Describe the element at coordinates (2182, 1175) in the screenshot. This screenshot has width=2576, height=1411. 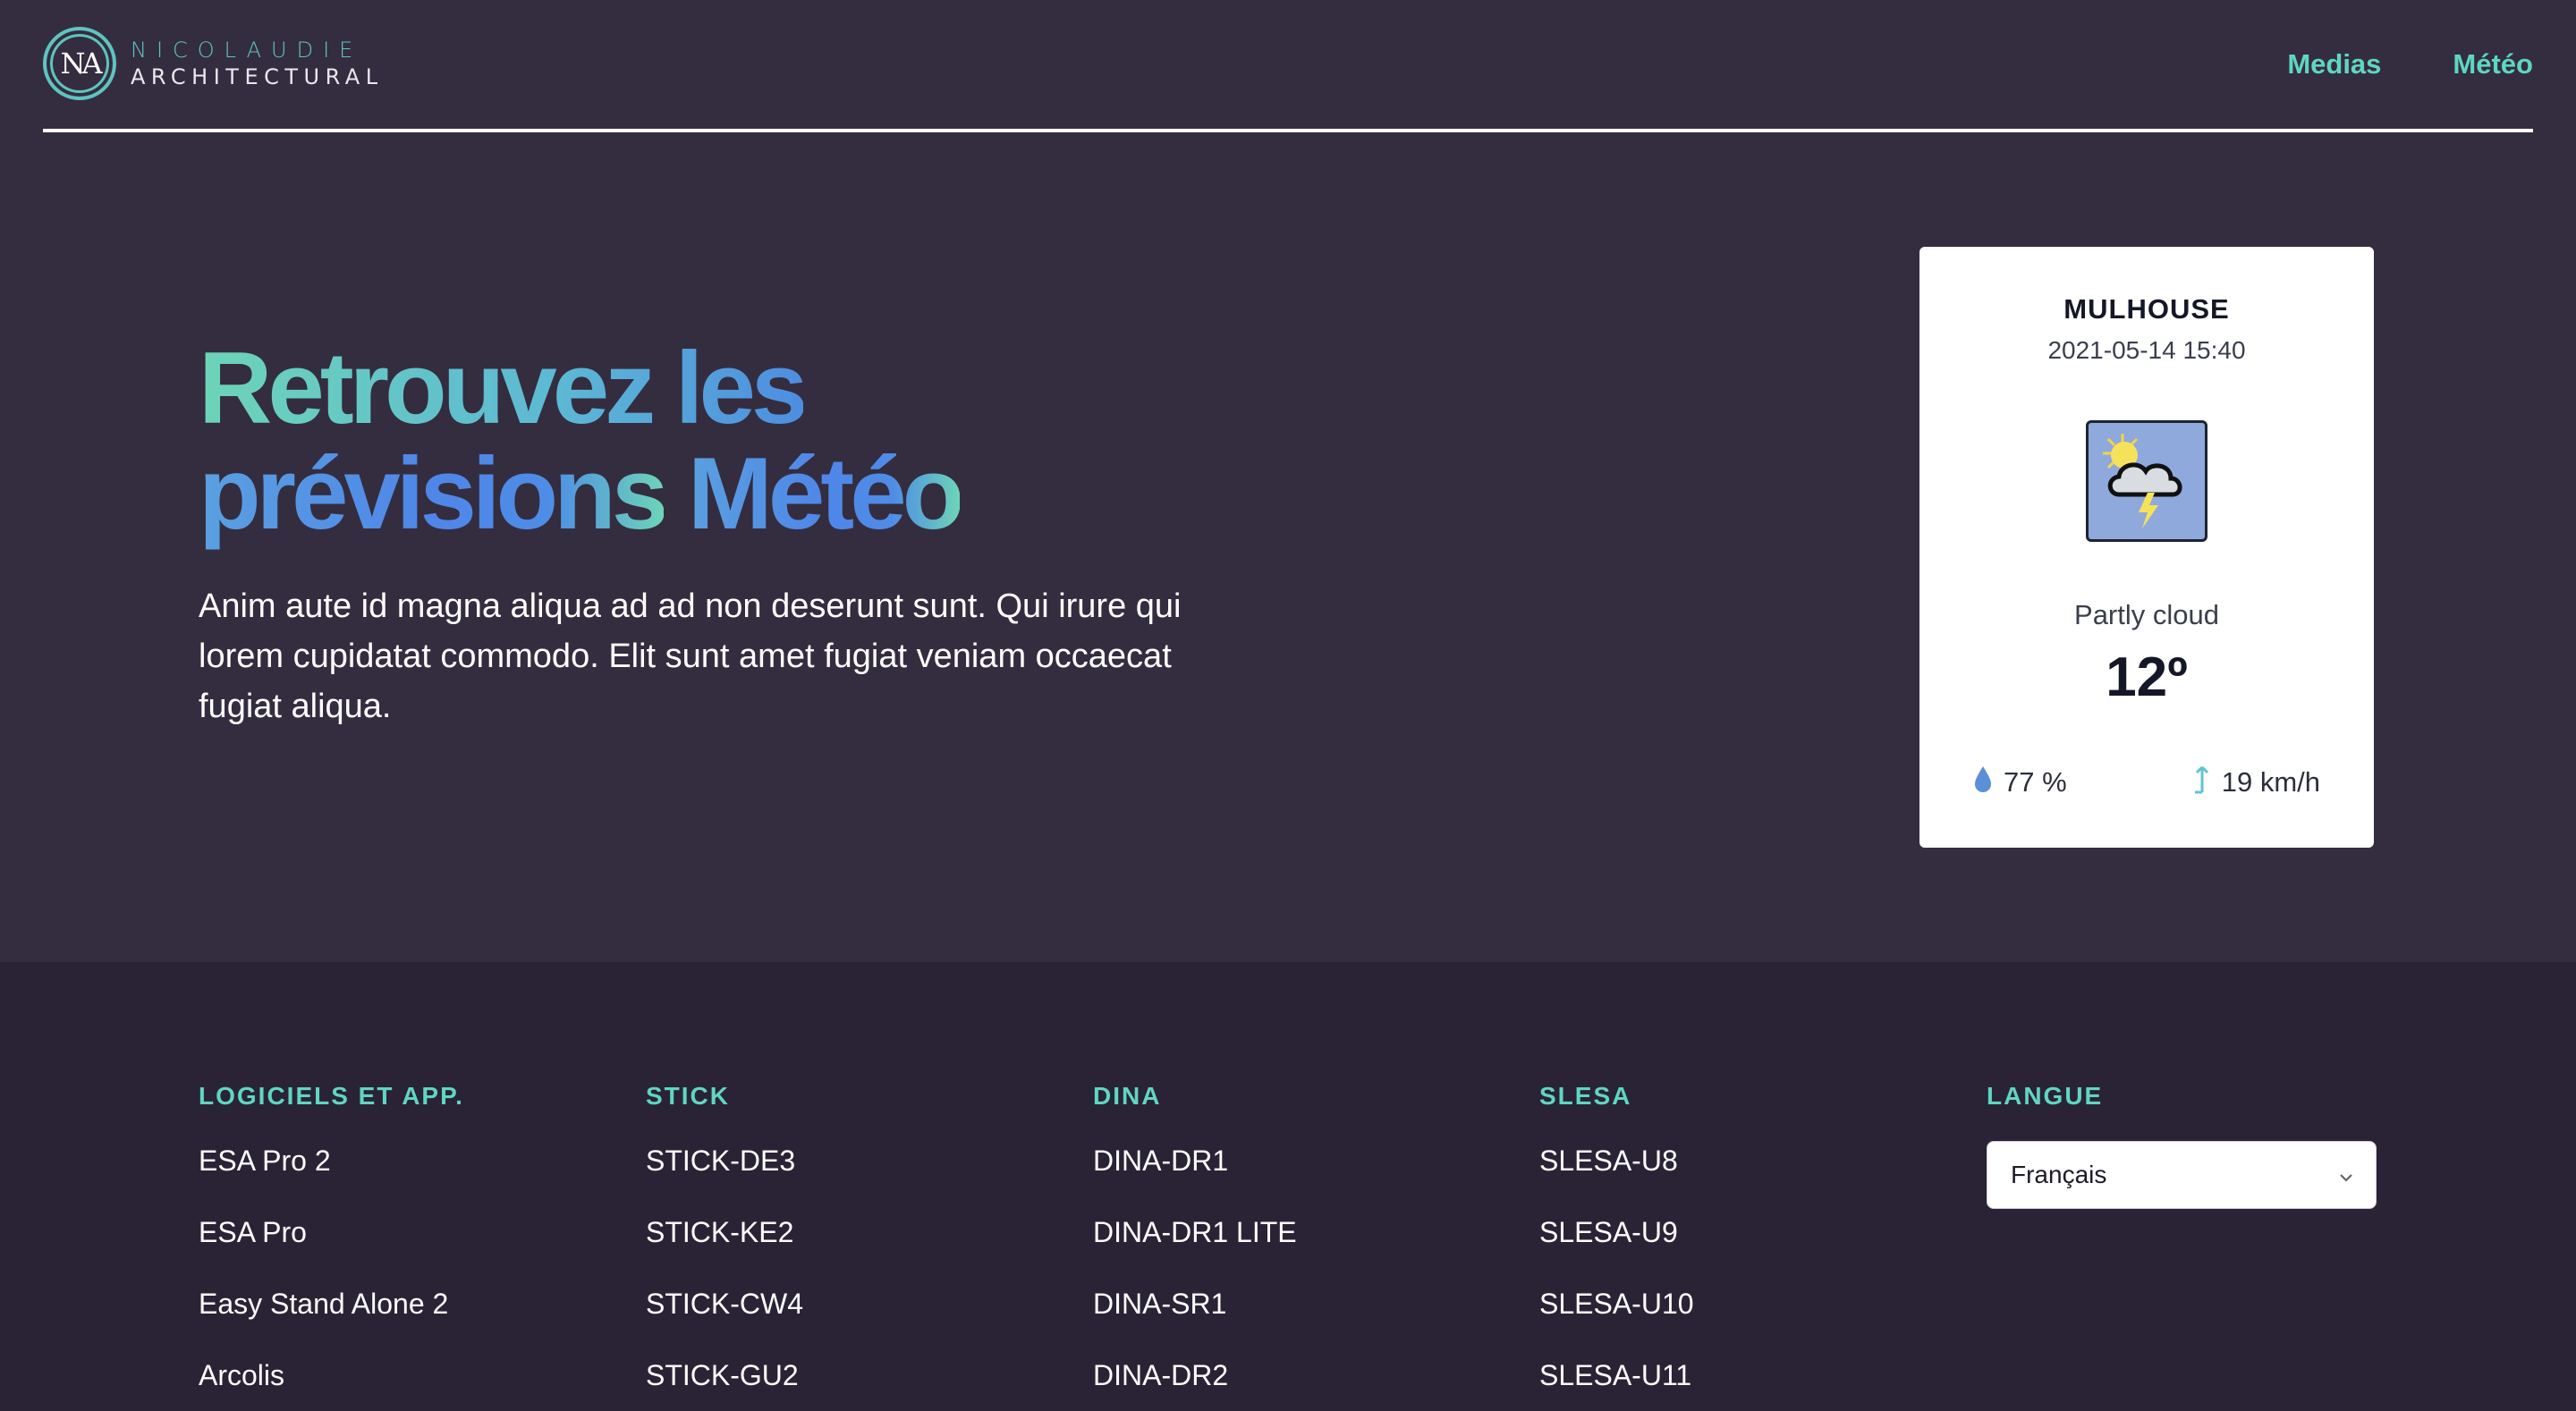
I see `language-select: Français` at that location.